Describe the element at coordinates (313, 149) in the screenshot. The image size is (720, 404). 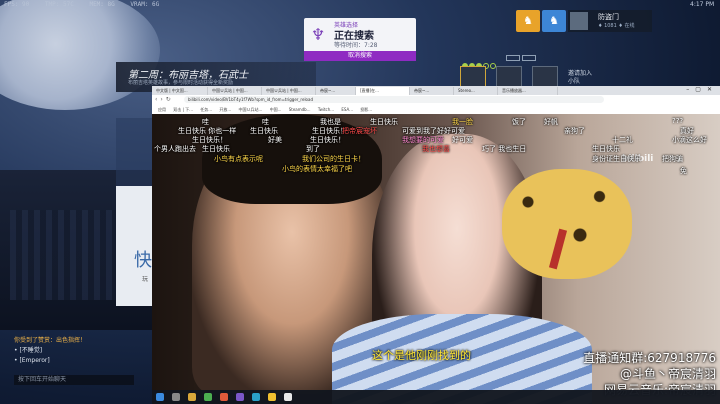
I see `danmaku-comment: 到了` at that location.